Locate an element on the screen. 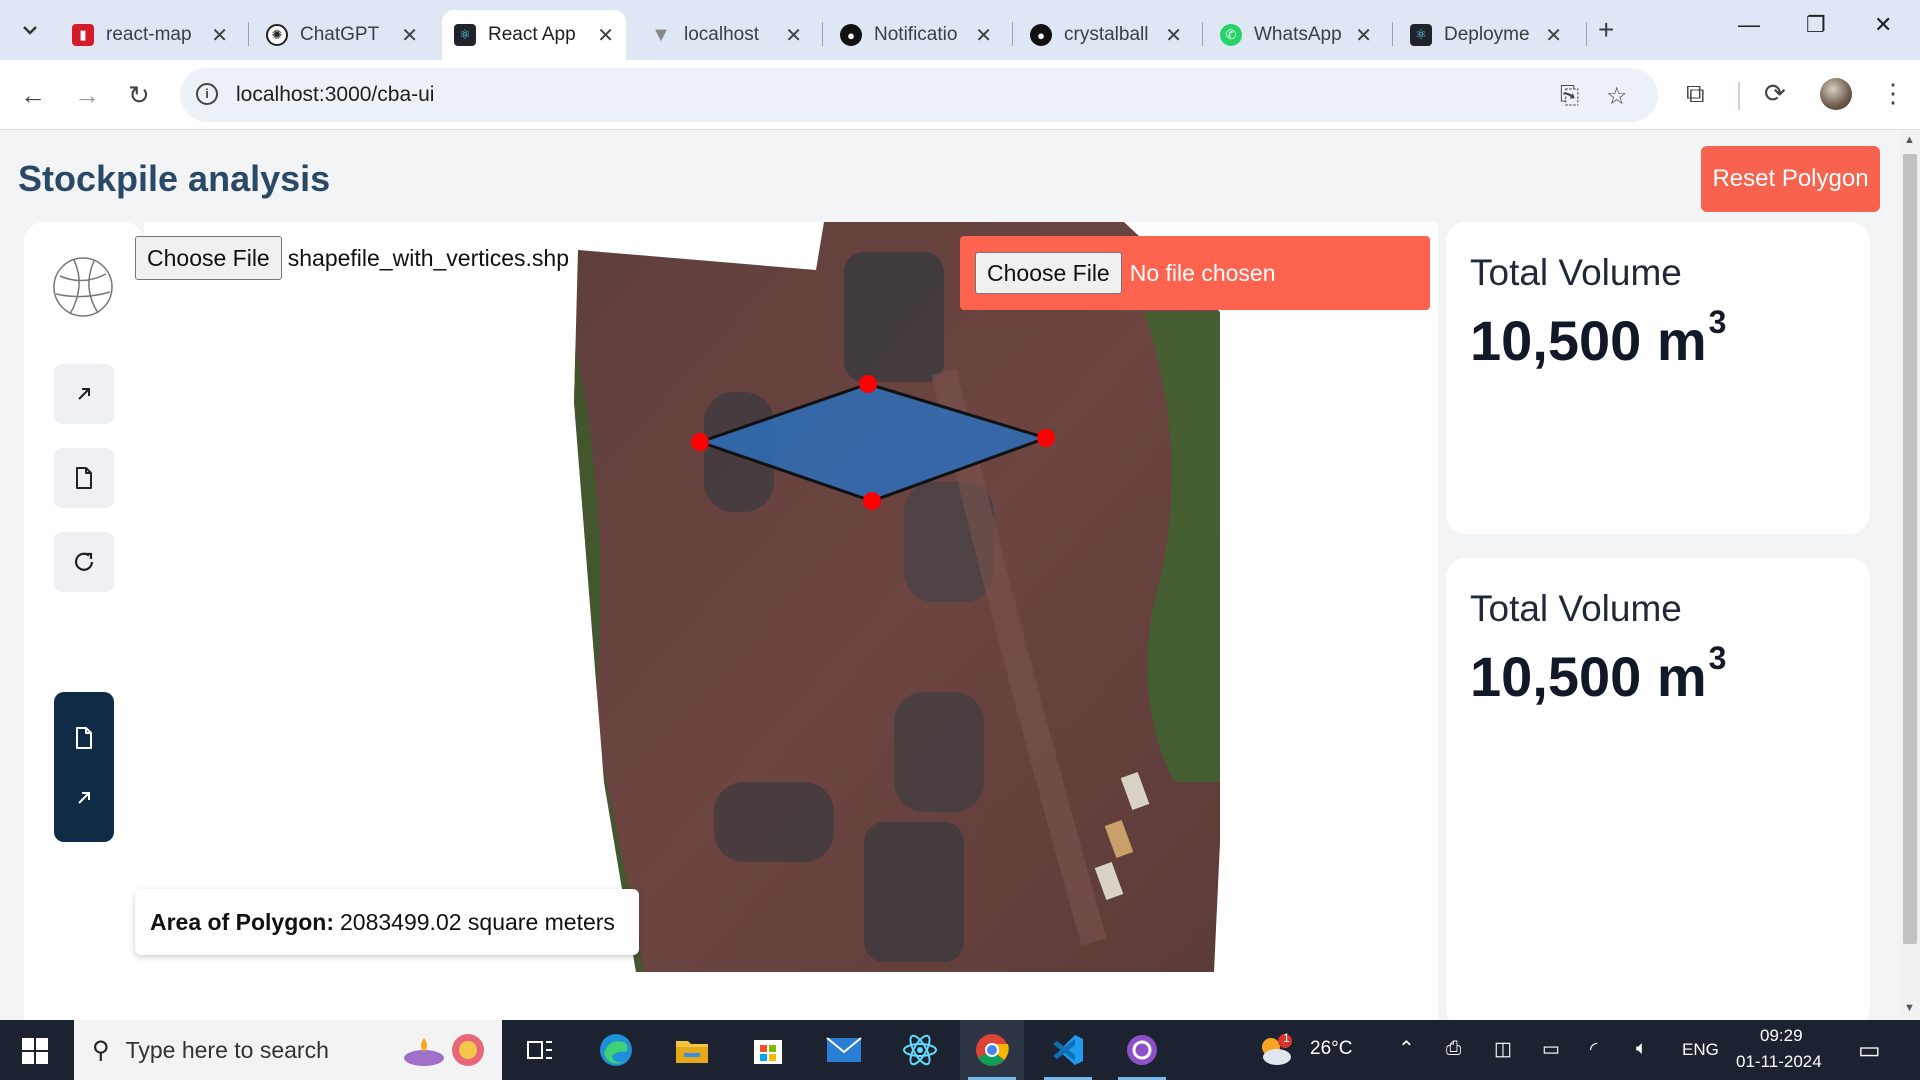 The height and width of the screenshot is (1080, 1920). tab-react-app: ⚛ React App ✕ is located at coordinates (534, 35).